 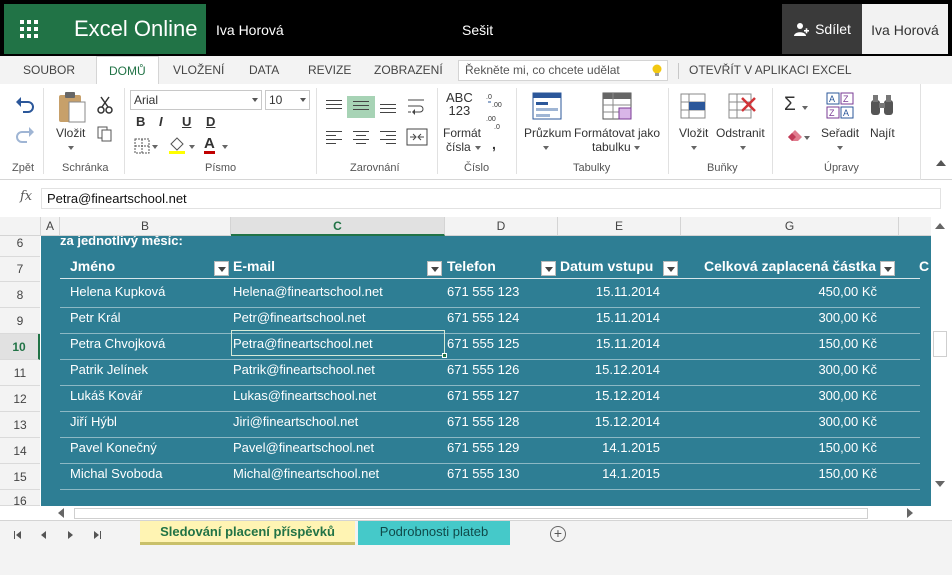 What do you see at coordinates (547, 106) in the screenshot?
I see `survey-icon` at bounding box center [547, 106].